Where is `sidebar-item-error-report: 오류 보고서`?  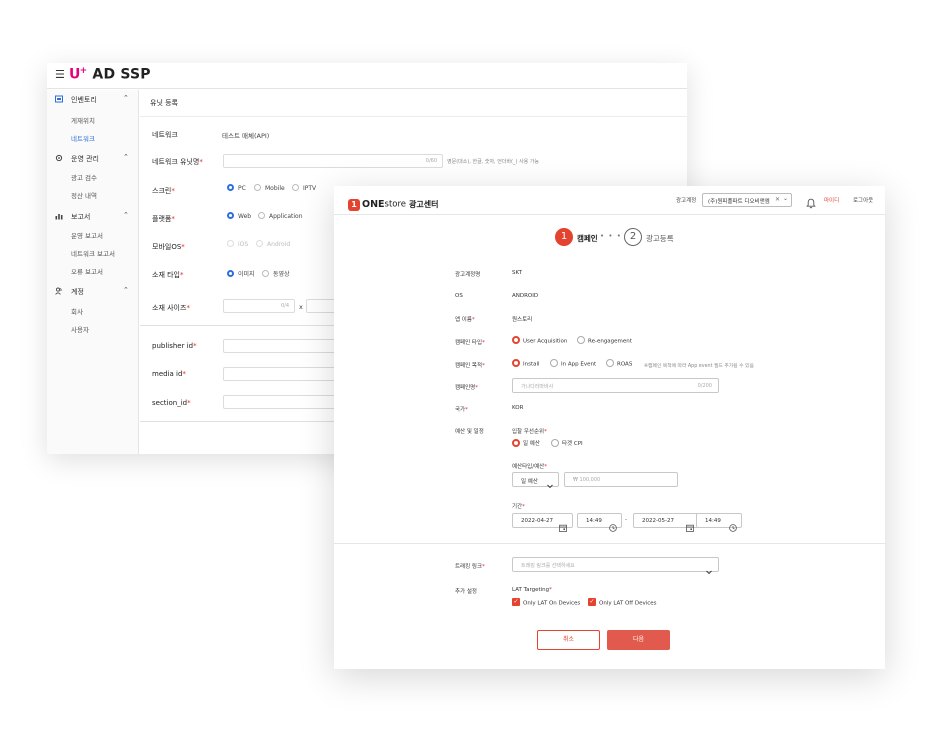
sidebar-item-error-report: 오류 보고서 is located at coordinates (87, 271).